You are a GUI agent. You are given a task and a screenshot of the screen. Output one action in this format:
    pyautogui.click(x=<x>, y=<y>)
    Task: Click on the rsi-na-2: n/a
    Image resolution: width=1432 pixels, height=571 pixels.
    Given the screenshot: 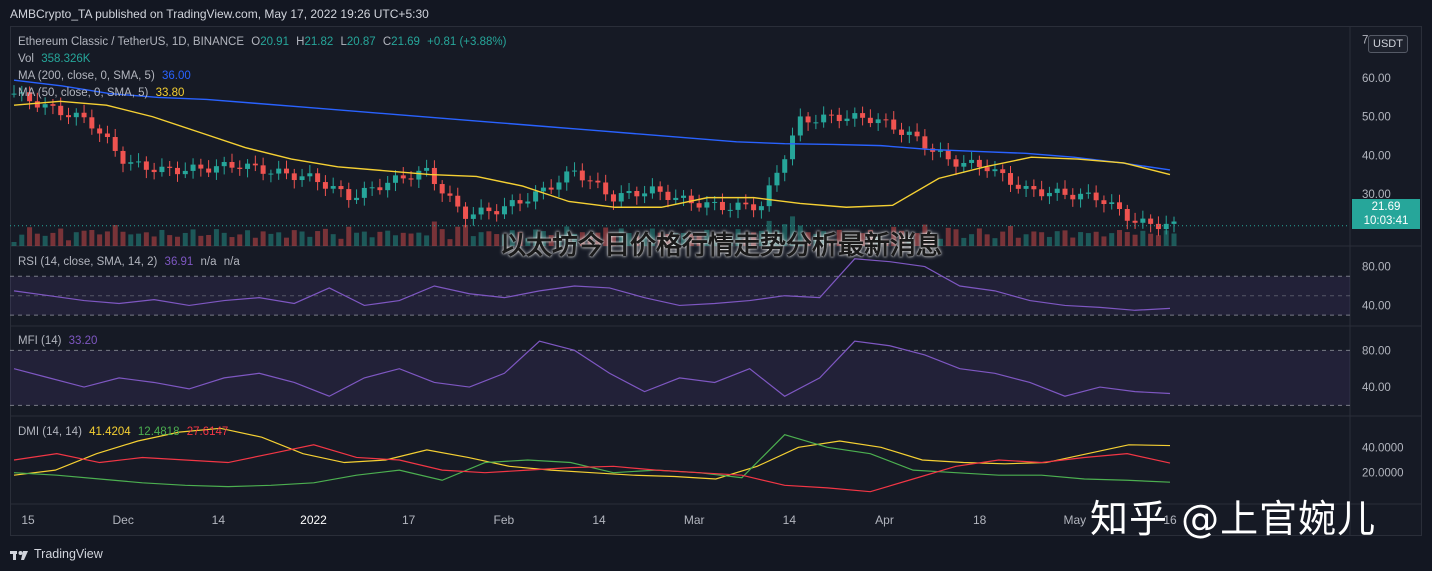 What is the action you would take?
    pyautogui.click(x=231, y=262)
    